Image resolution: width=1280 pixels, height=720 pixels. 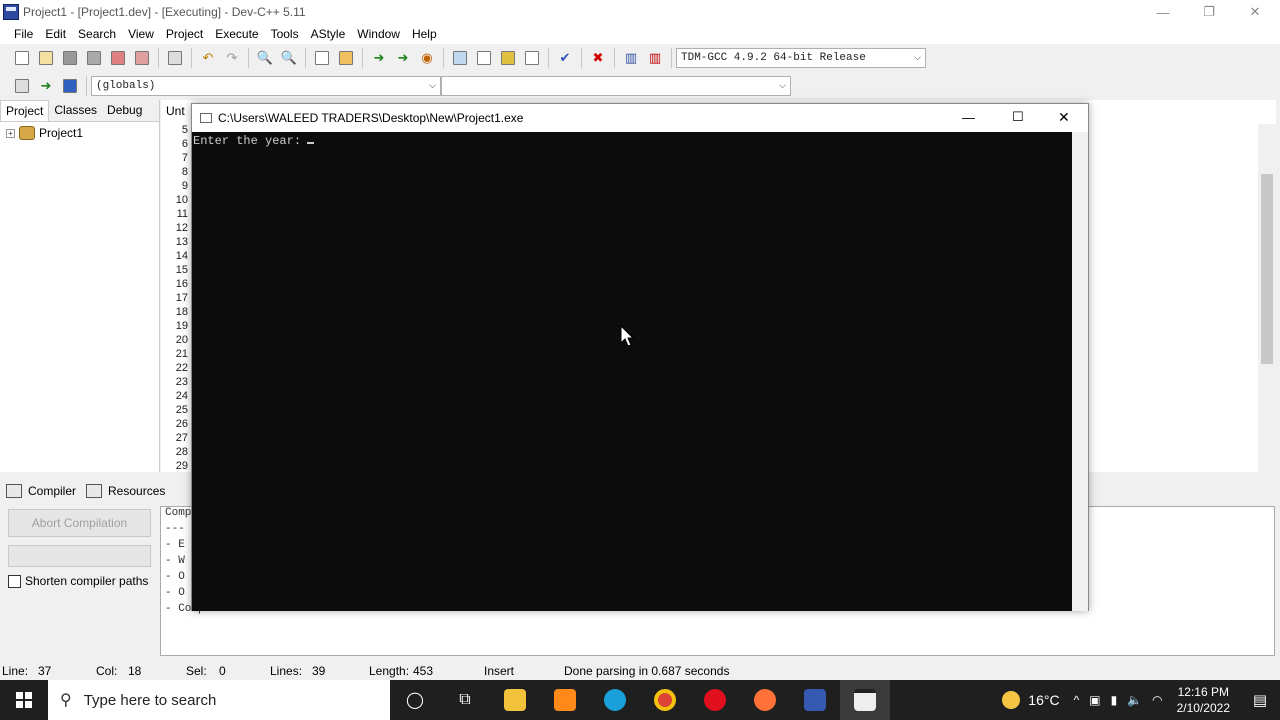 What do you see at coordinates (1267, 269) in the screenshot?
I see `scrollbar-thumb` at bounding box center [1267, 269].